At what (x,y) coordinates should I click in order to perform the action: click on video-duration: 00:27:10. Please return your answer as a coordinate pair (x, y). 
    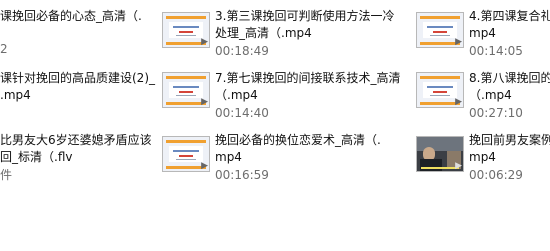
    Looking at the image, I should click on (496, 113).